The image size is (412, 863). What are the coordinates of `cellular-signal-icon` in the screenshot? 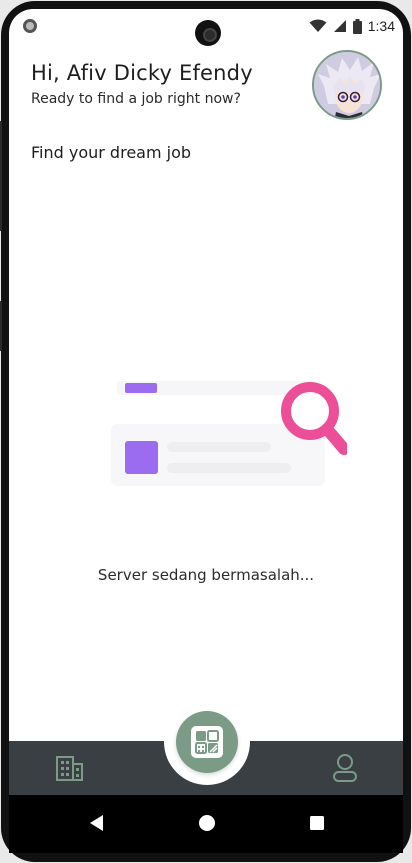 It's located at (339, 26).